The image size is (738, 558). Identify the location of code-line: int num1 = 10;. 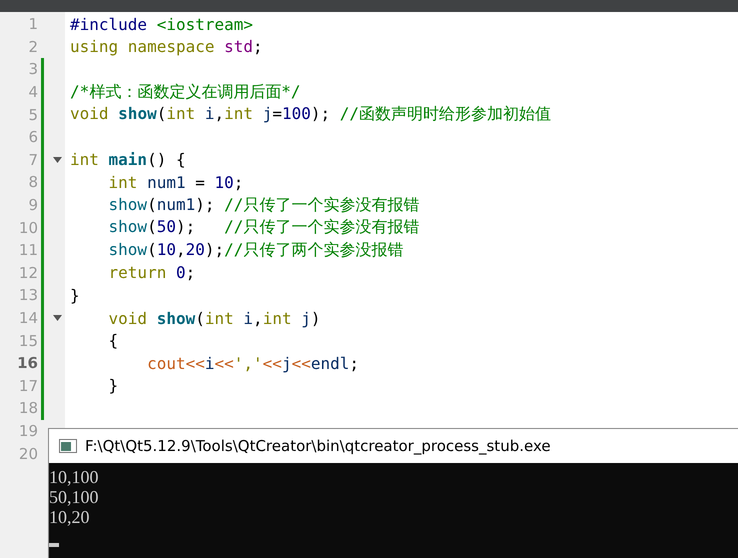
(176, 182).